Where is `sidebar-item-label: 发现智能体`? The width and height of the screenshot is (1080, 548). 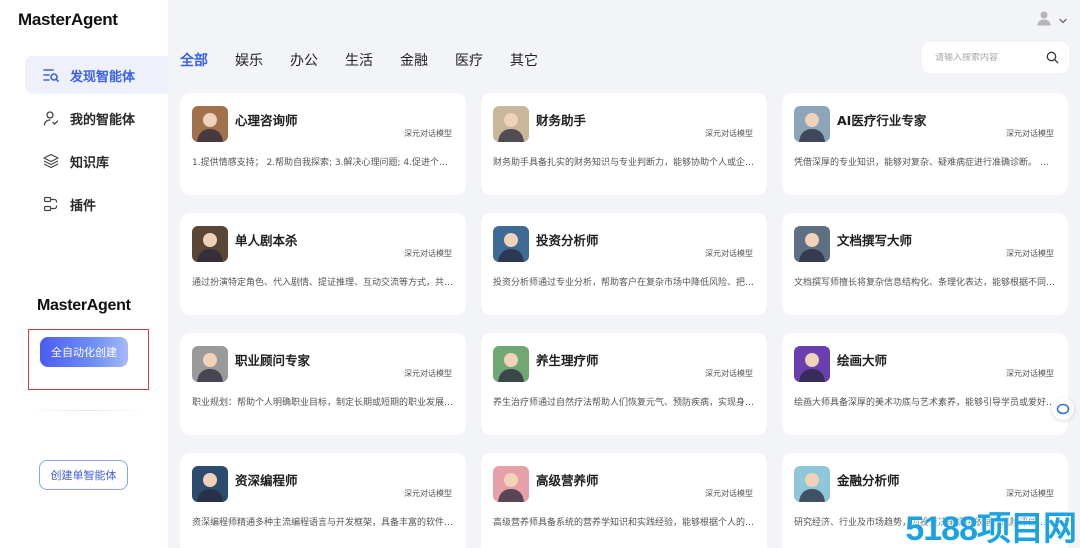 sidebar-item-label: 发现智能体 is located at coordinates (103, 77).